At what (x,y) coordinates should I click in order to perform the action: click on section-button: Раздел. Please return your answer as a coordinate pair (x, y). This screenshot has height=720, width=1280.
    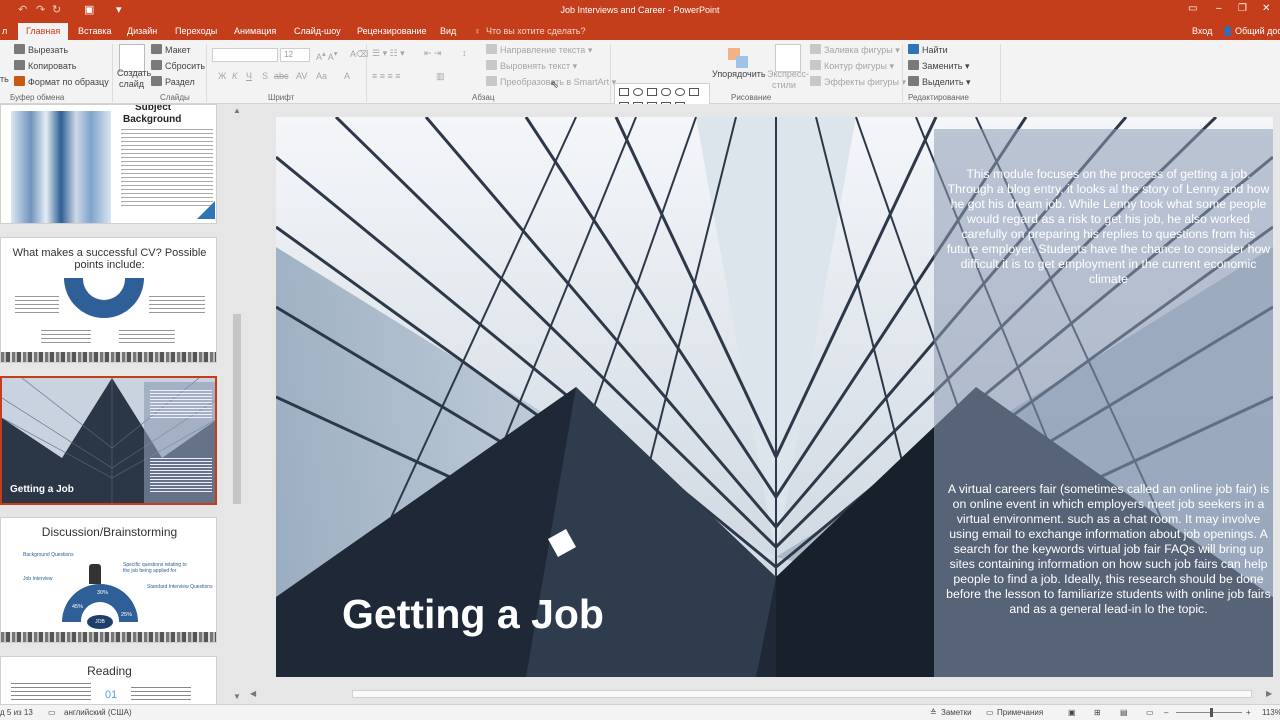
    Looking at the image, I should click on (173, 81).